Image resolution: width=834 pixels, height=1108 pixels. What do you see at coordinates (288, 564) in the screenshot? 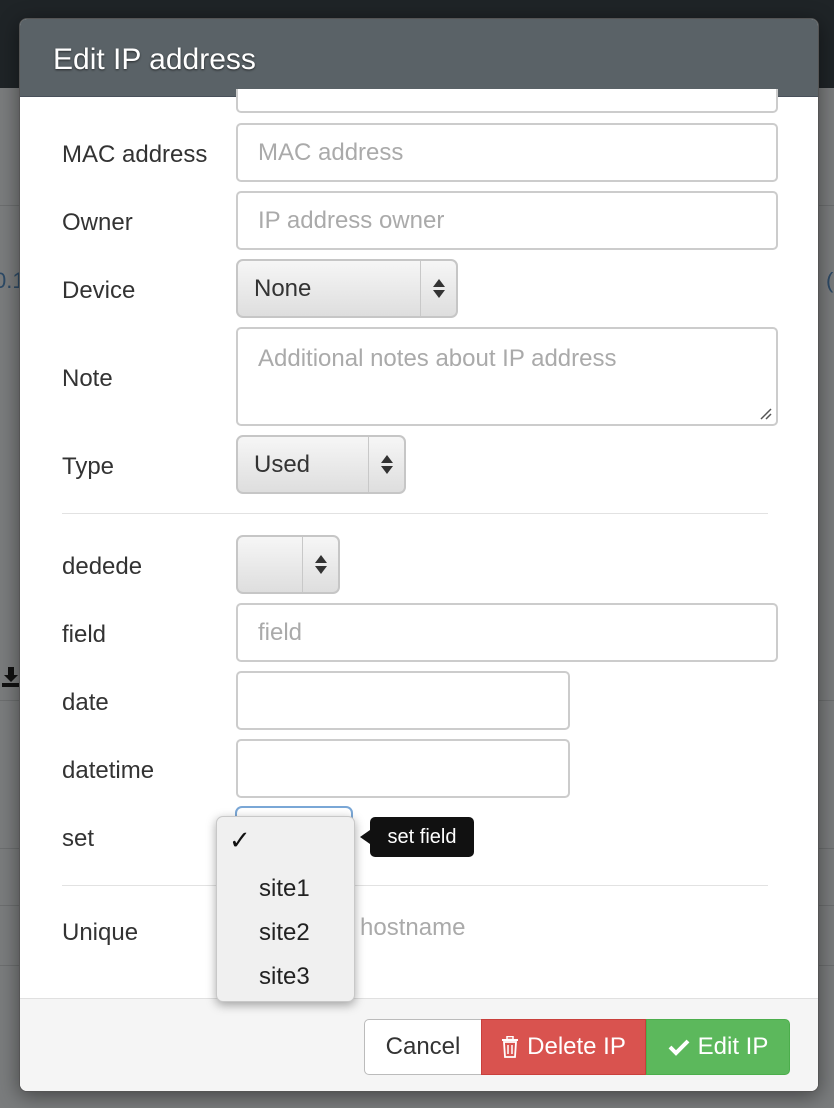
I see `dedede-select` at bounding box center [288, 564].